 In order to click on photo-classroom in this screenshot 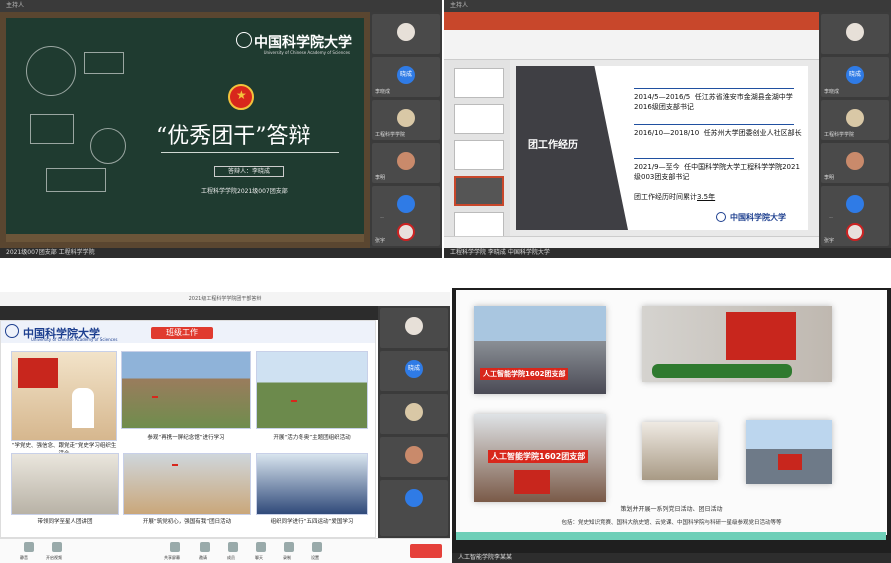, I will do `click(65, 484)`.